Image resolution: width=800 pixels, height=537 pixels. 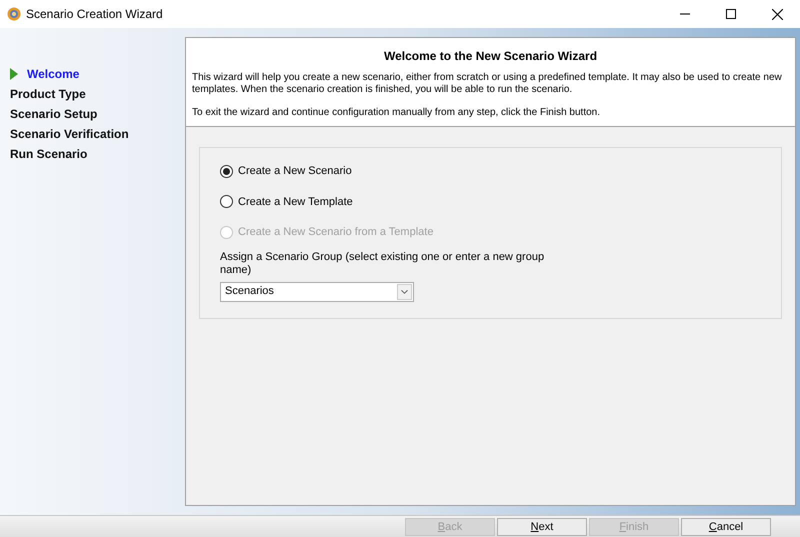 What do you see at coordinates (726, 527) in the screenshot?
I see `wizard-button: Cancel` at bounding box center [726, 527].